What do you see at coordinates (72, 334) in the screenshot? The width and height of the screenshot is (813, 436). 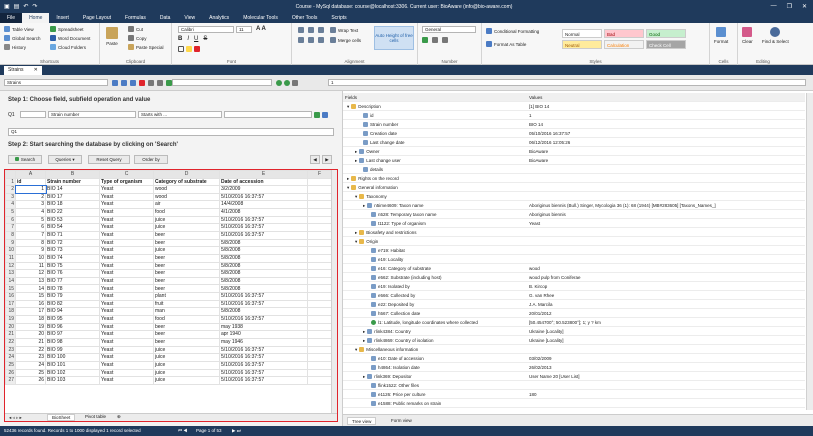 I see `grid-cell: BIO 97` at bounding box center [72, 334].